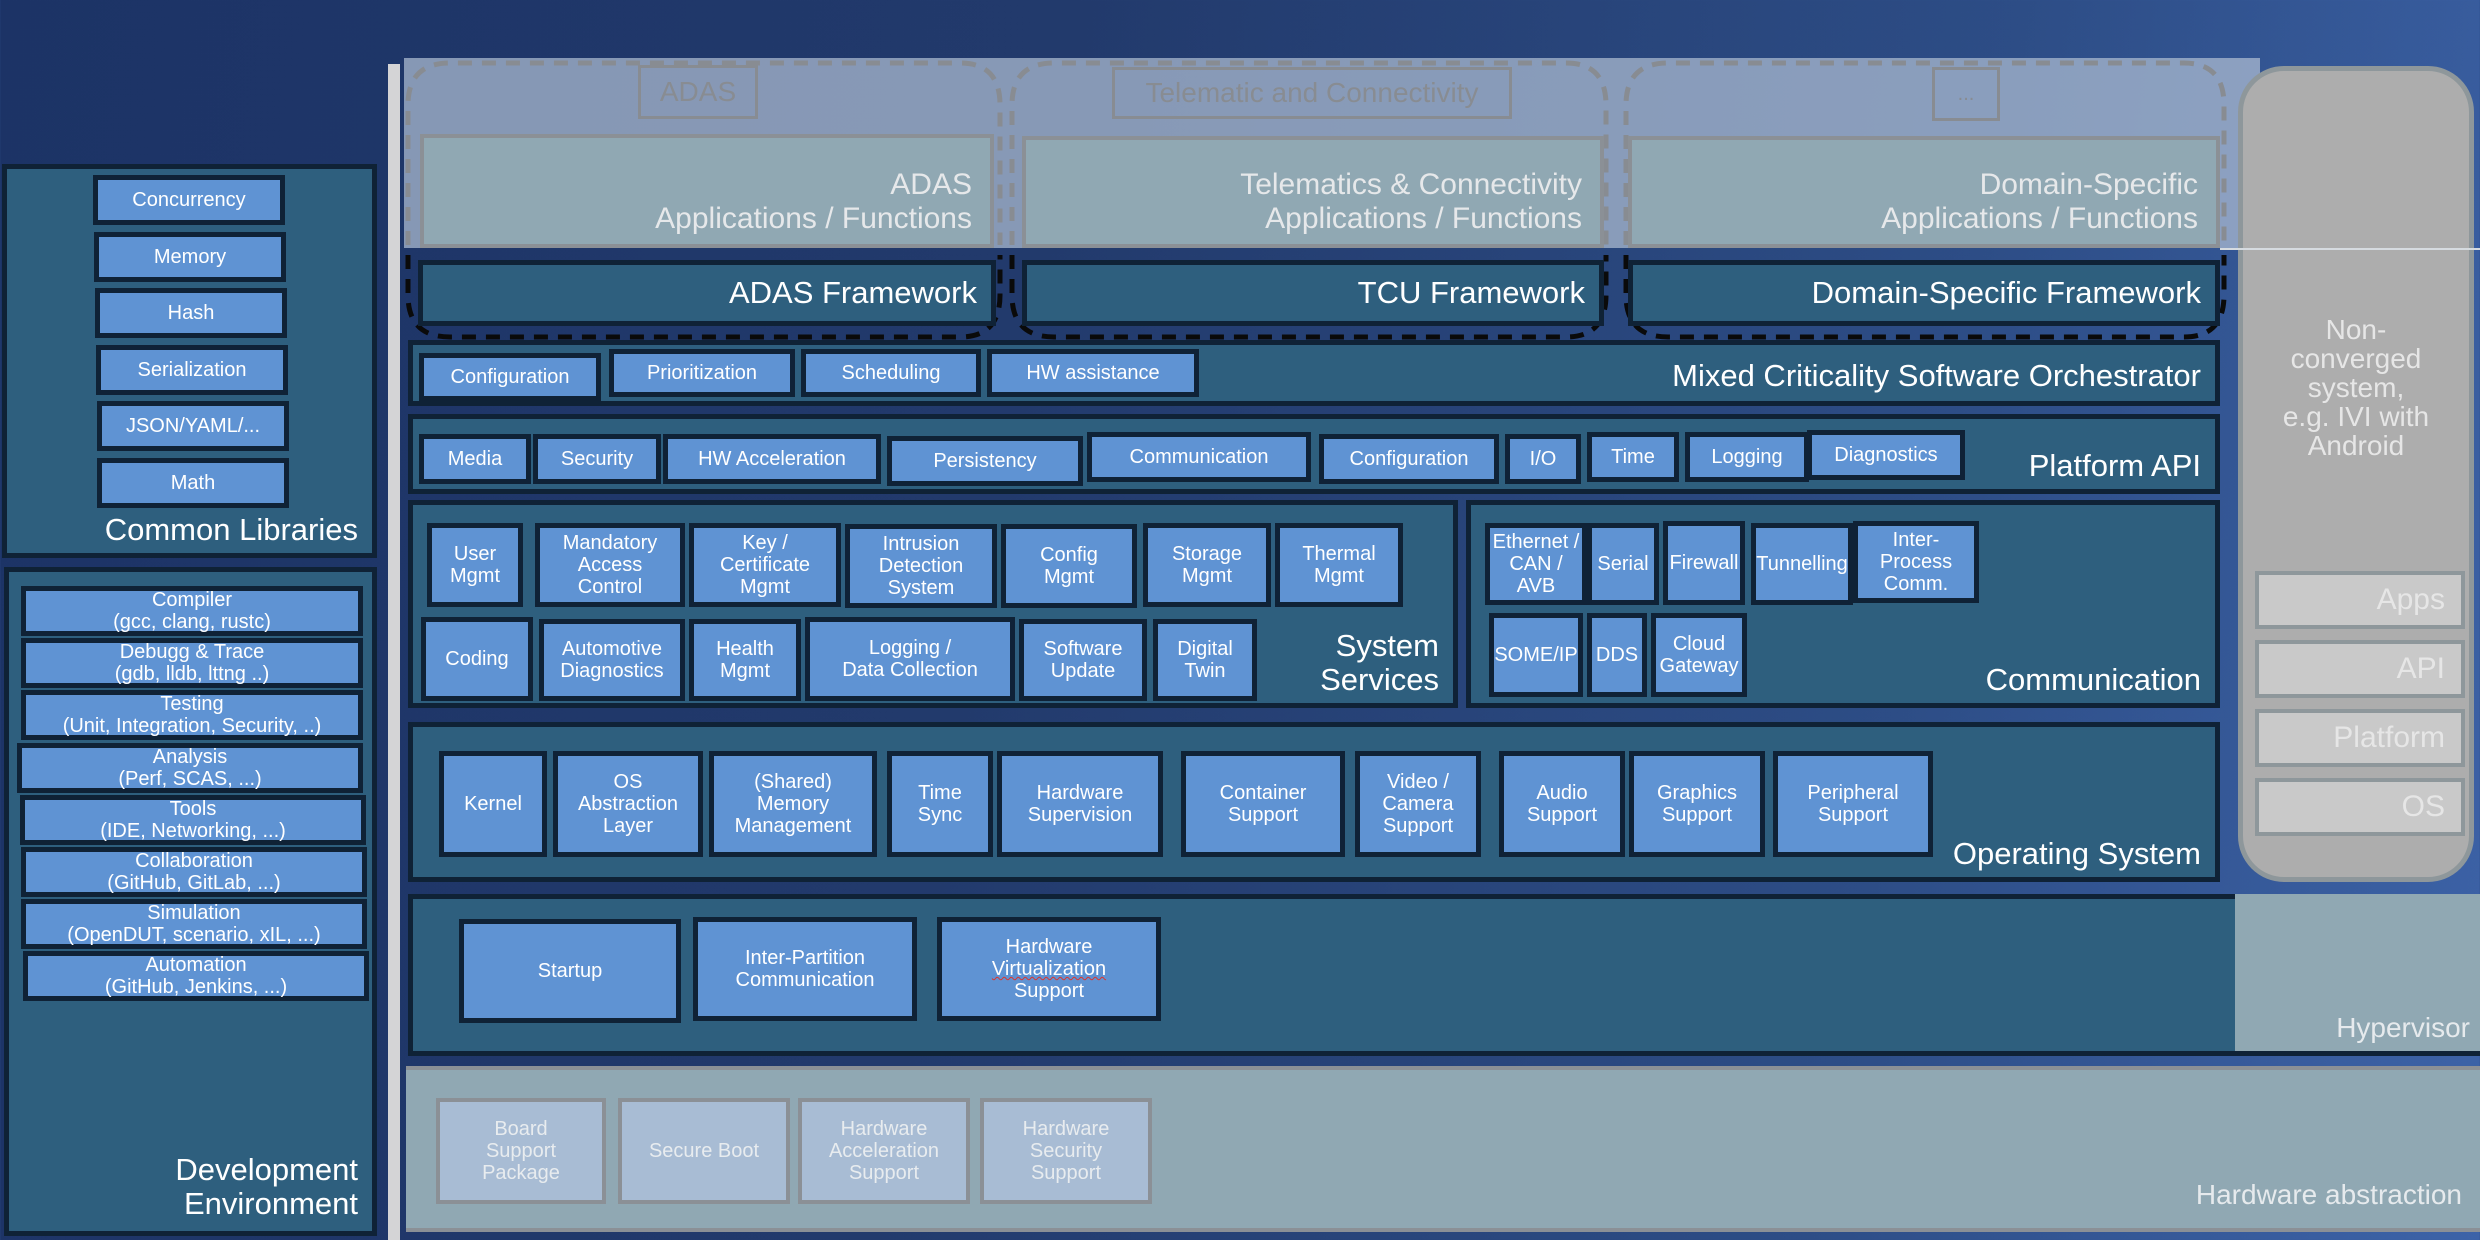 The height and width of the screenshot is (1240, 2480). I want to click on comm-cloud-gateway: Cloud Gateway, so click(1699, 655).